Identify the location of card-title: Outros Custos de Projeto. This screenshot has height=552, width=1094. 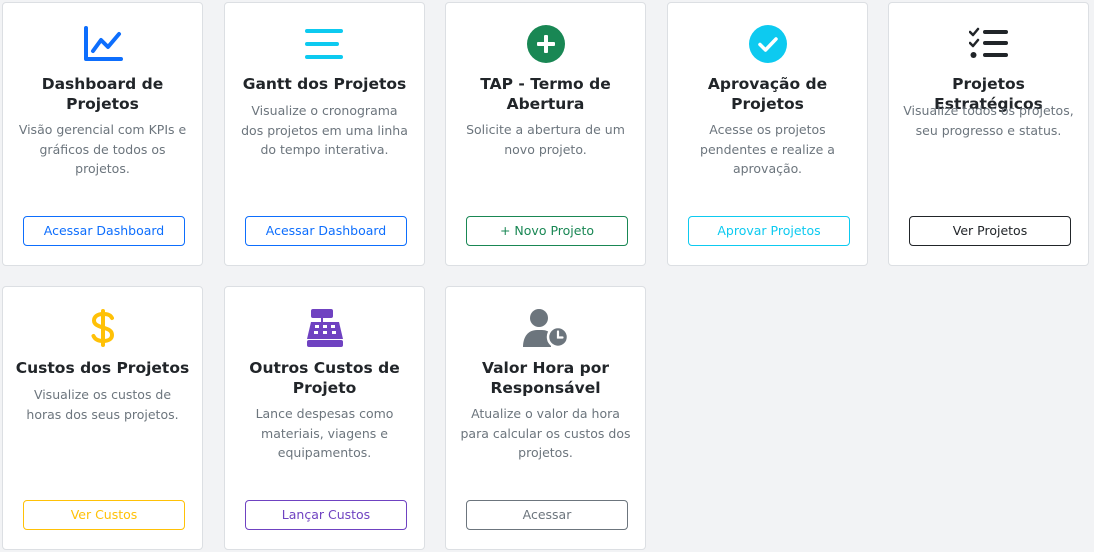
(324, 378).